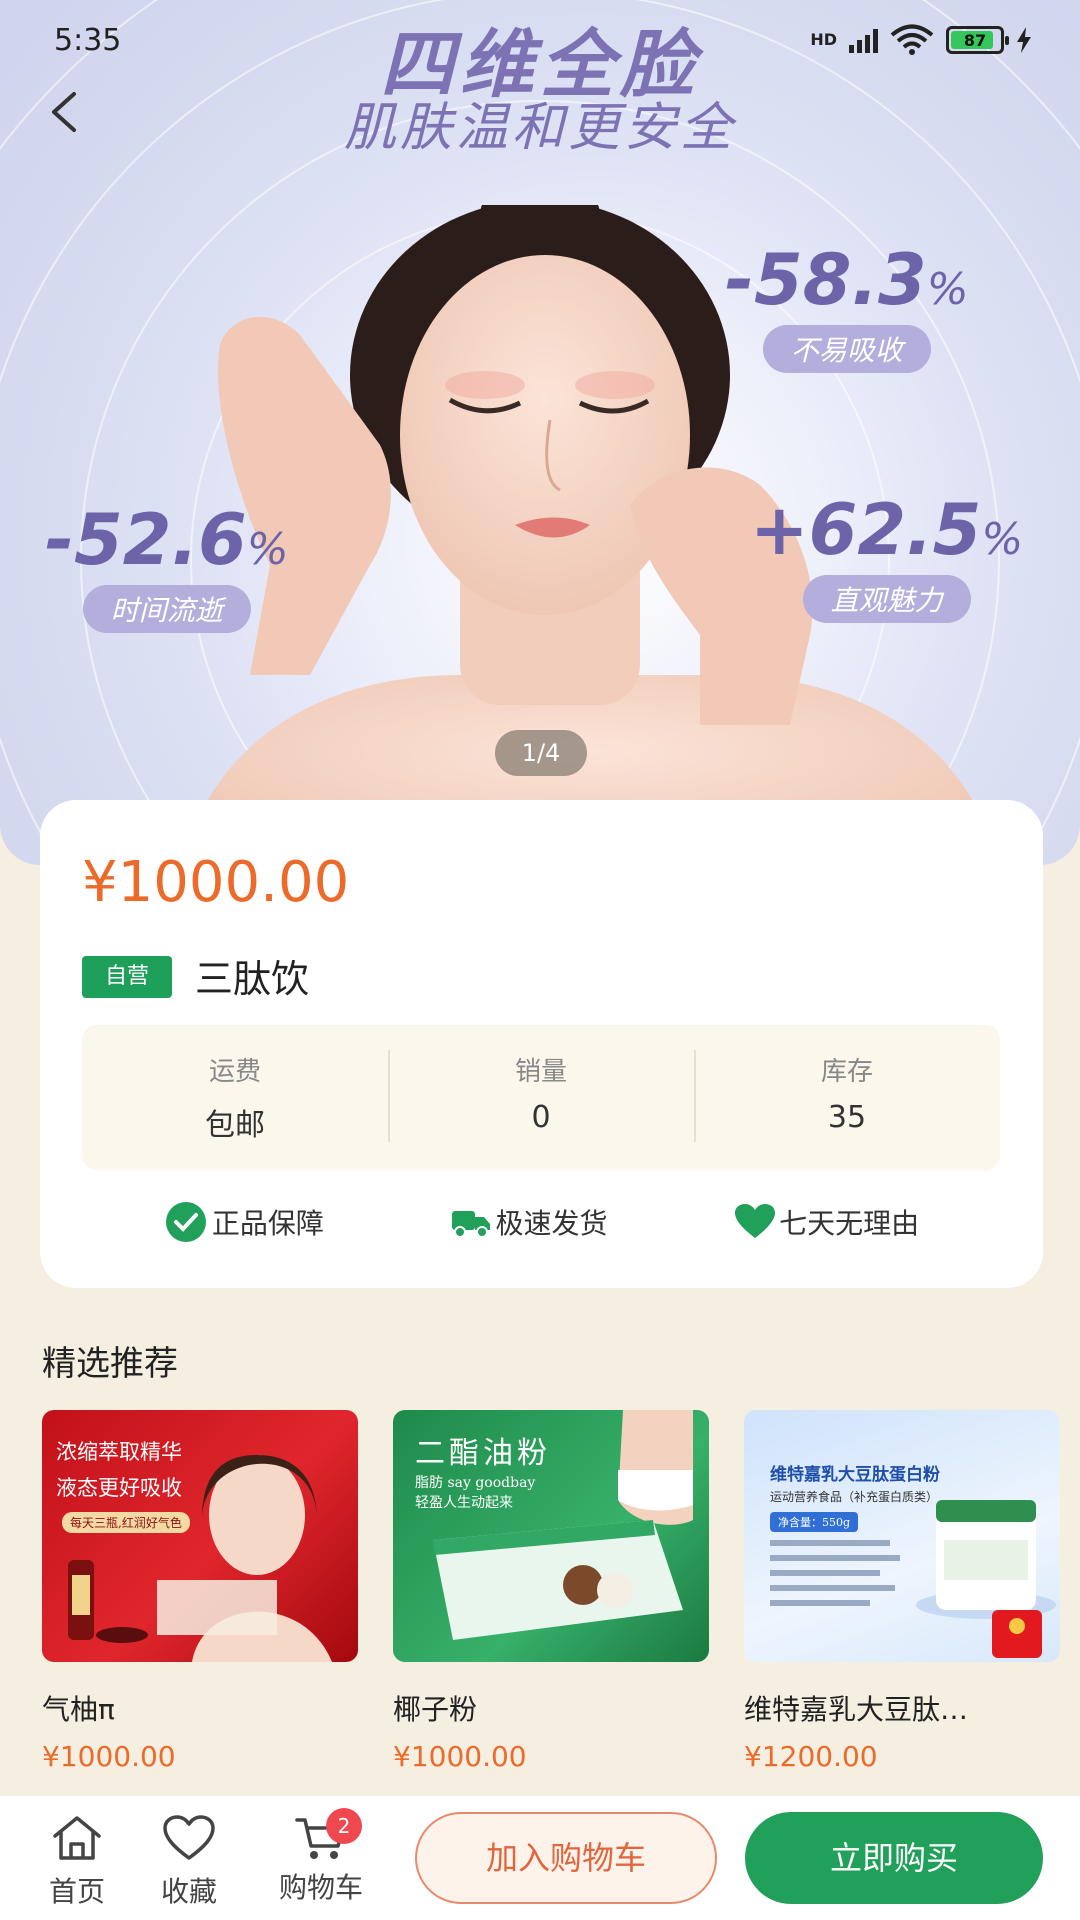 The height and width of the screenshot is (1920, 1080). What do you see at coordinates (252, 979) in the screenshot?
I see `product-name: 三肽饮` at bounding box center [252, 979].